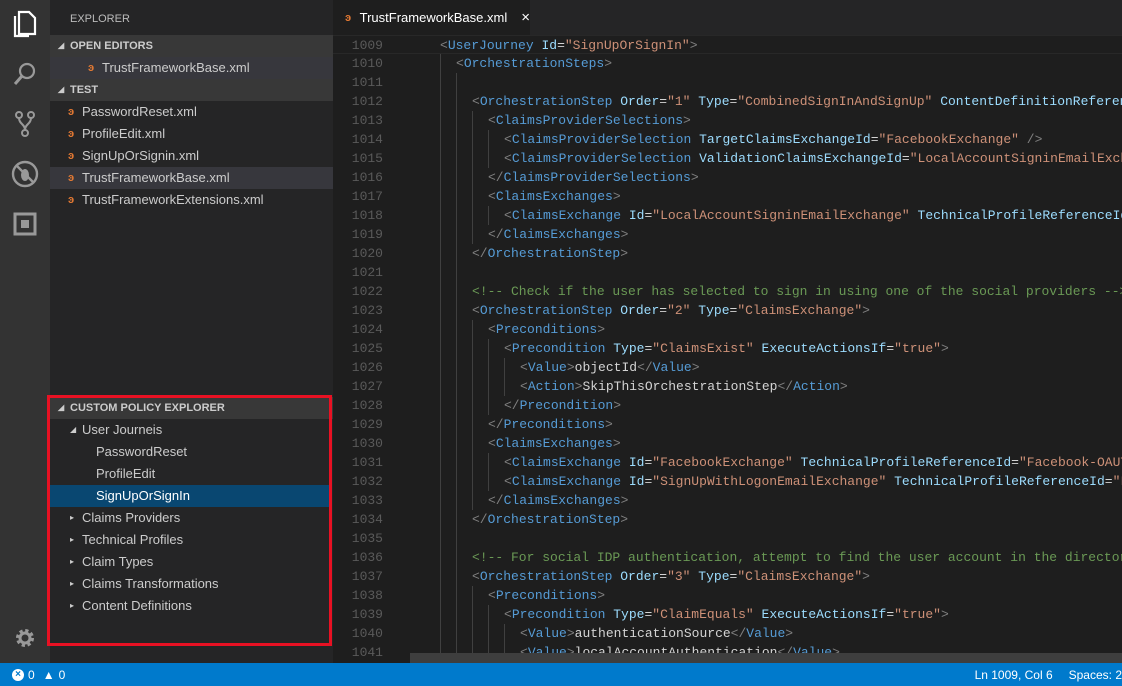 Image resolution: width=1122 pixels, height=686 pixels. I want to click on file-item: ͽ SignUpOrSignin.xml, so click(191, 156).